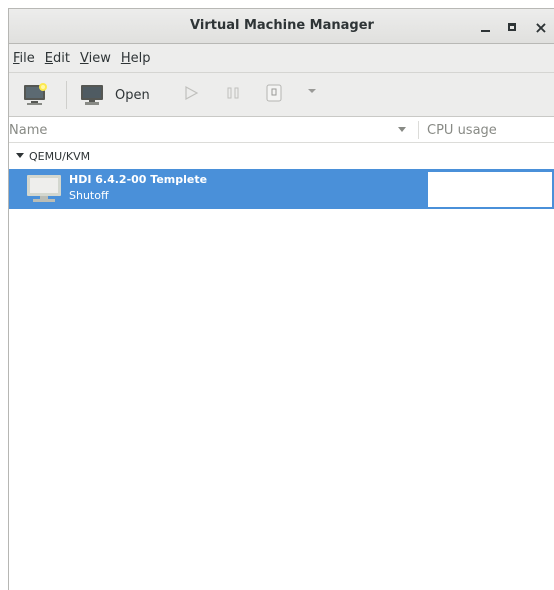 The width and height of the screenshot is (554, 590). Describe the element at coordinates (281, 26) in the screenshot. I see `title-bar: Virtual Machine Manager ×` at that location.